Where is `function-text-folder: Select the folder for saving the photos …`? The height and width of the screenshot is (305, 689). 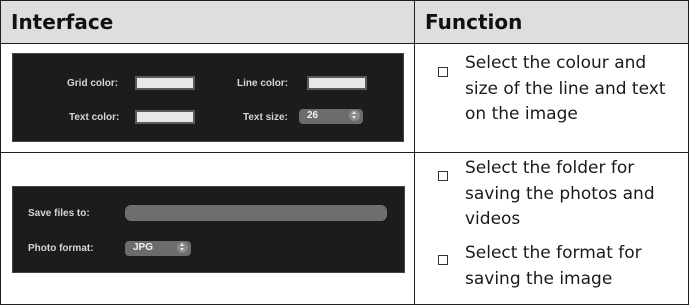
function-text-folder: Select the folder for saving the photos … is located at coordinates (560, 193).